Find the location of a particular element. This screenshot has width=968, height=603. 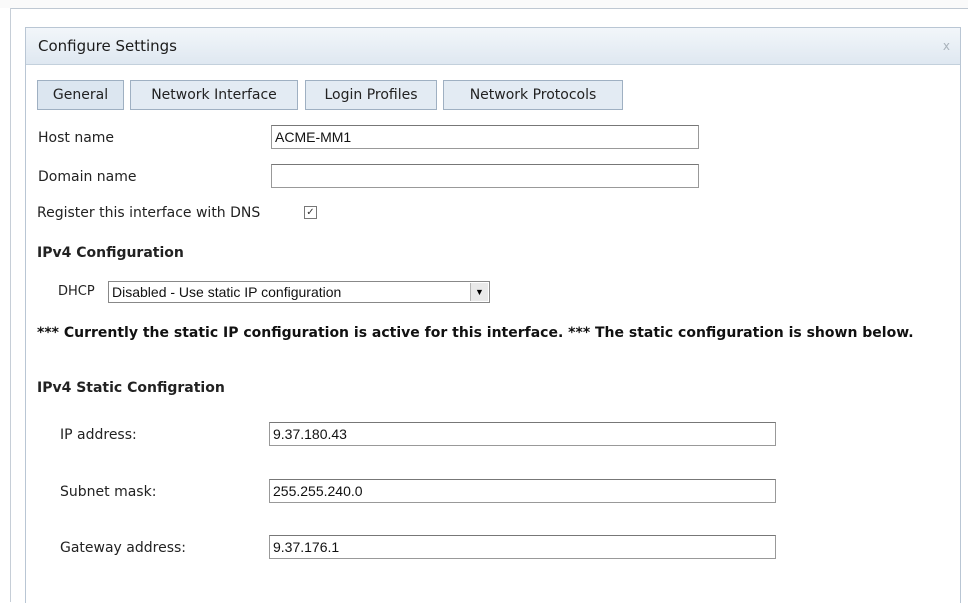

dhcp-select: Disabled - Use static IP configuration ▼ is located at coordinates (299, 292).